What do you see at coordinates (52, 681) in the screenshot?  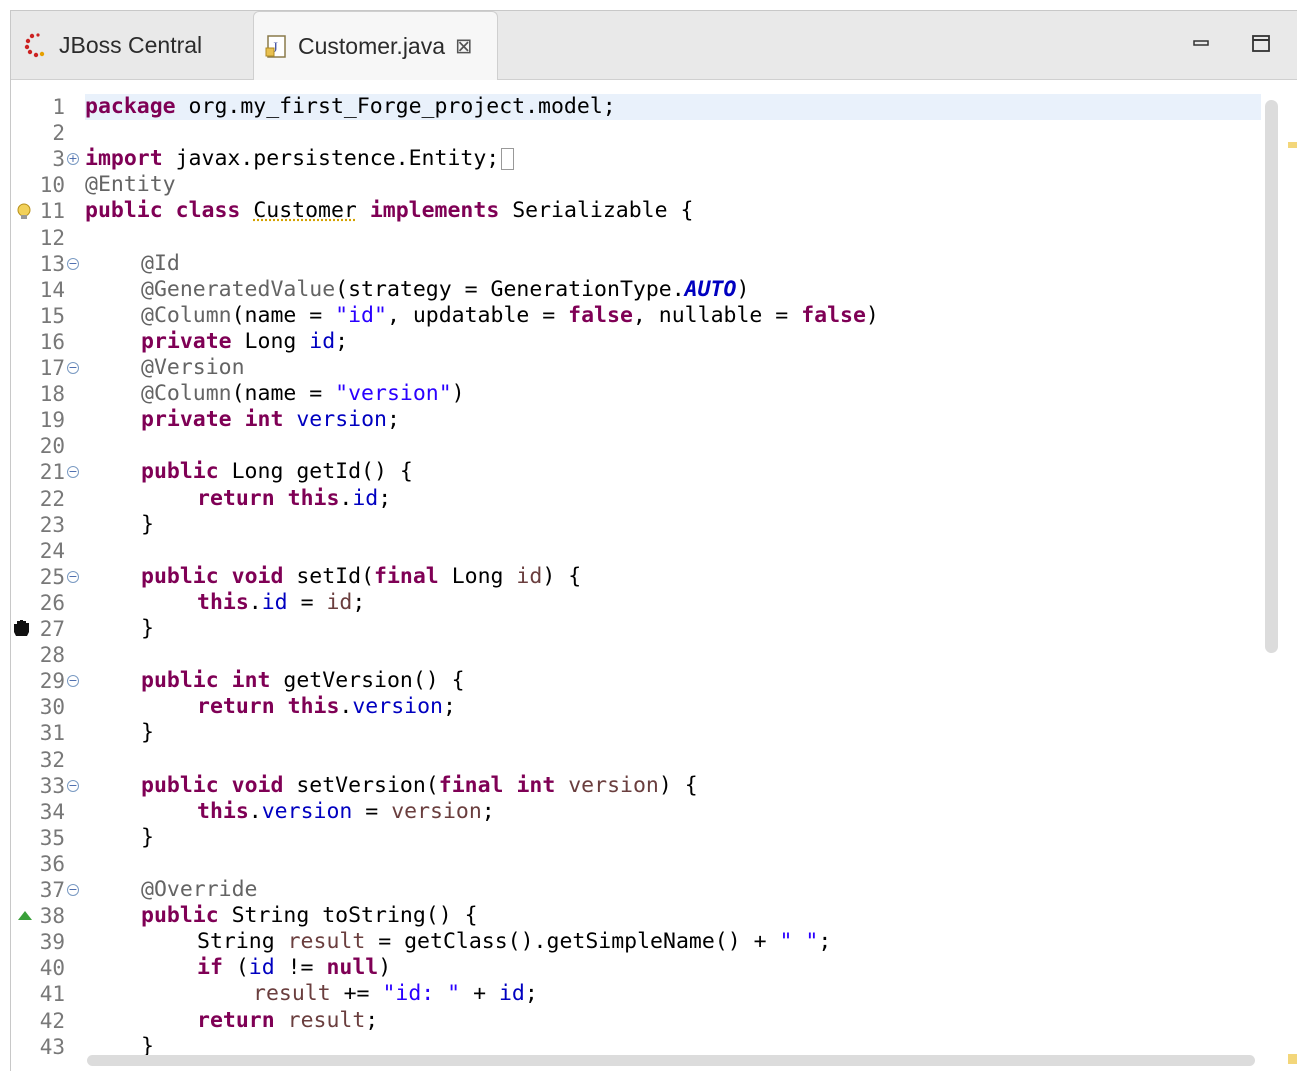 I see `line-number: 29` at bounding box center [52, 681].